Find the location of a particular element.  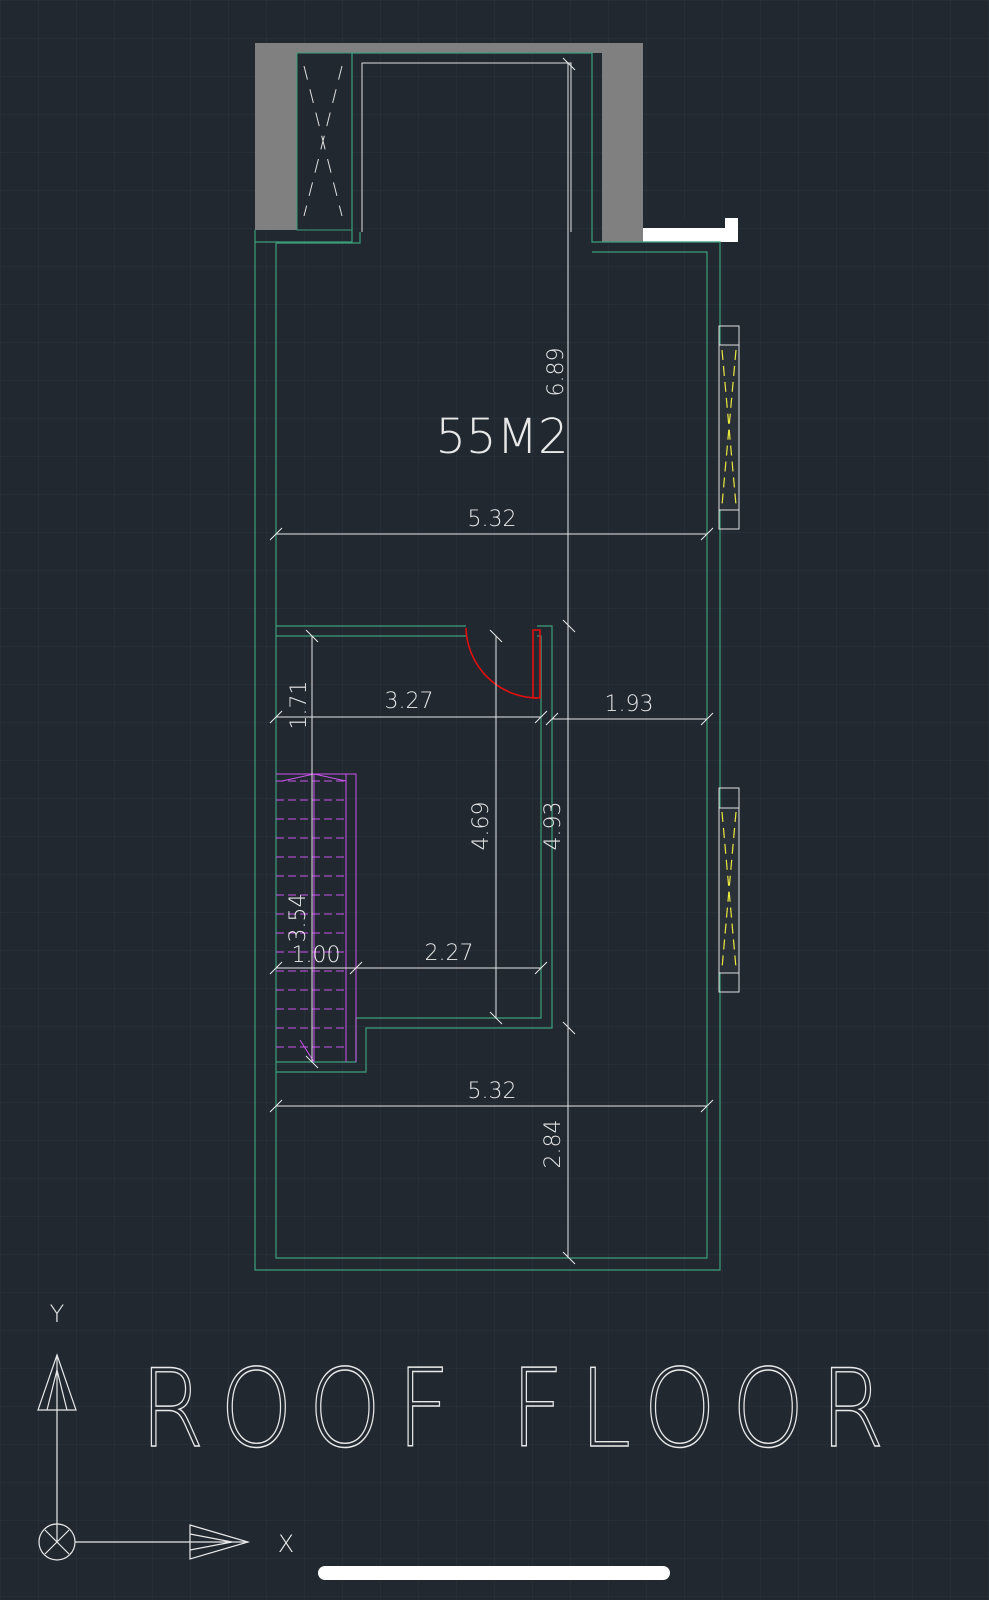

dim-1-93: 1.93 is located at coordinates (629, 704).